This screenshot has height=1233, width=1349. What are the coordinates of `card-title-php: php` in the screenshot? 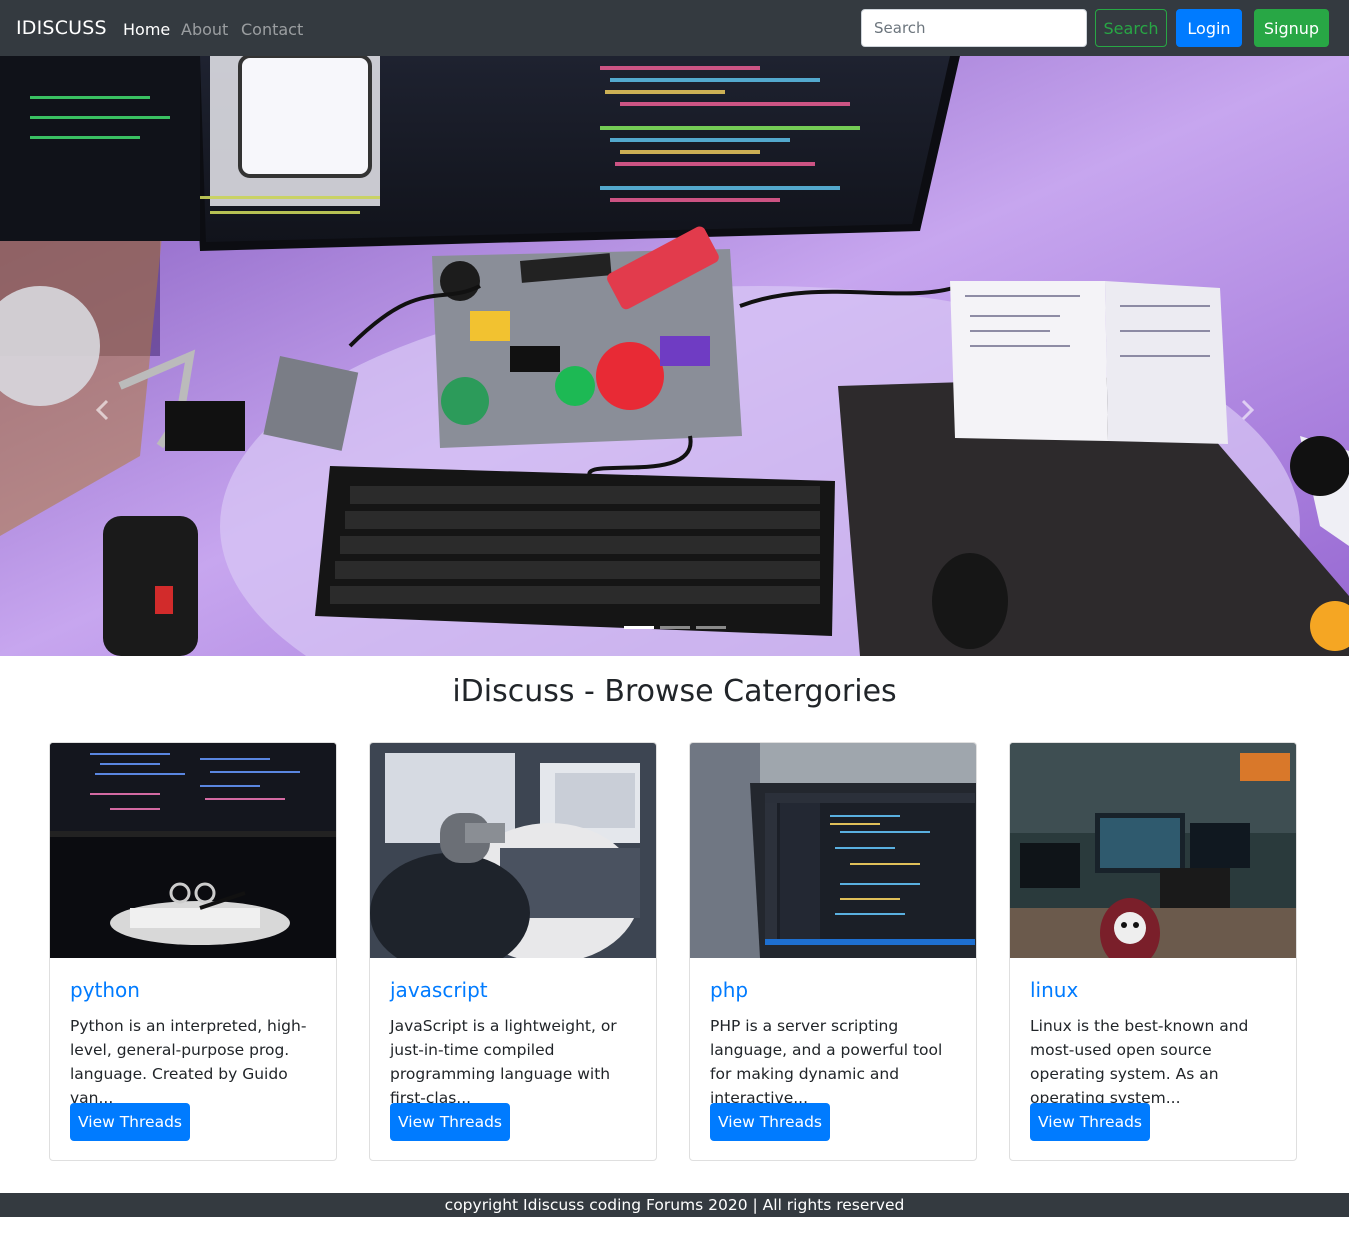 It's located at (729, 990).